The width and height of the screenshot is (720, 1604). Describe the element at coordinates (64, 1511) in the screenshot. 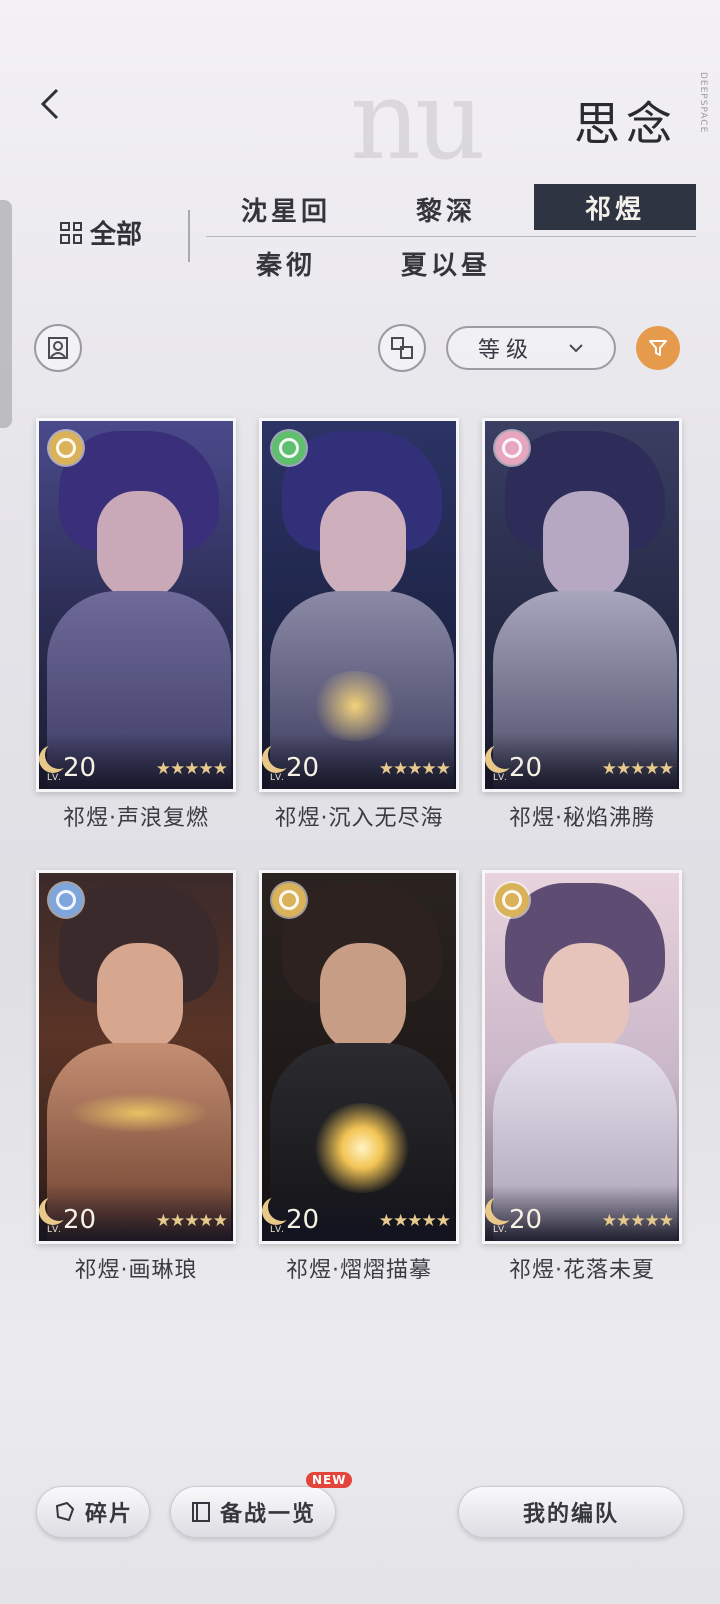

I see `fragments-icon` at that location.